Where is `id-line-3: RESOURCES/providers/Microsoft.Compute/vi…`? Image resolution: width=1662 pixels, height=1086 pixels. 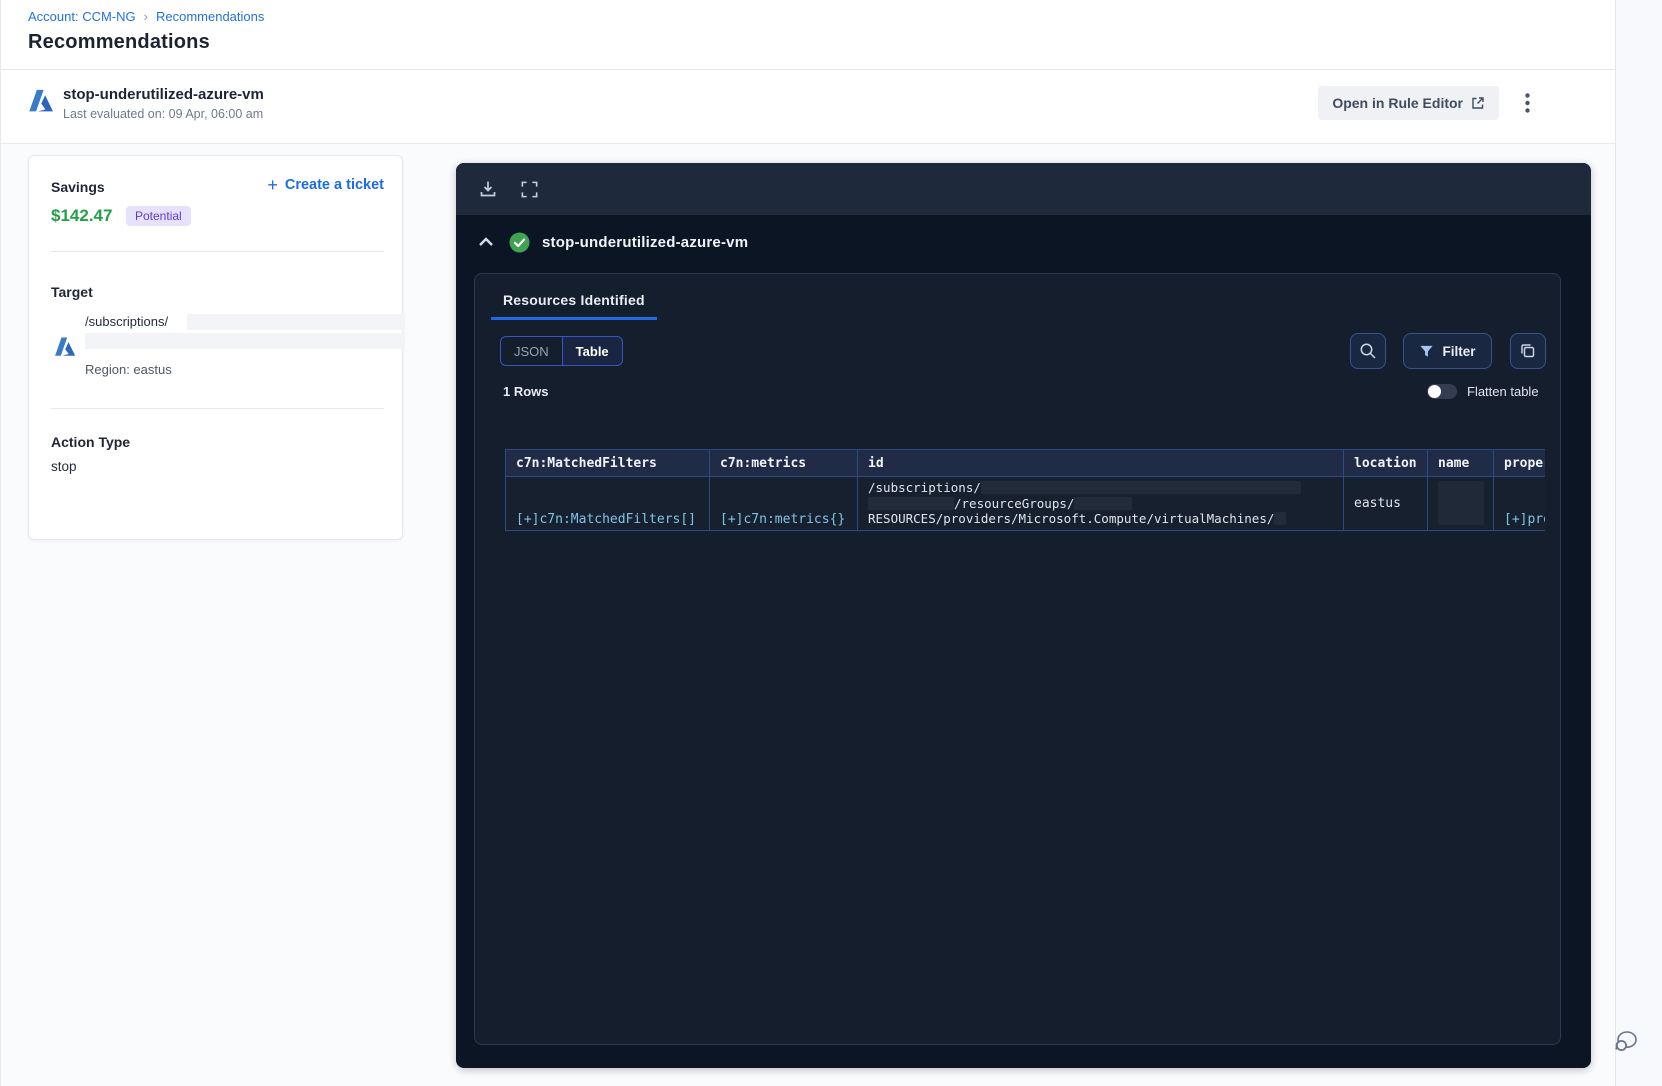 id-line-3: RESOURCES/providers/Microsoft.Compute/vi… is located at coordinates (1071, 518).